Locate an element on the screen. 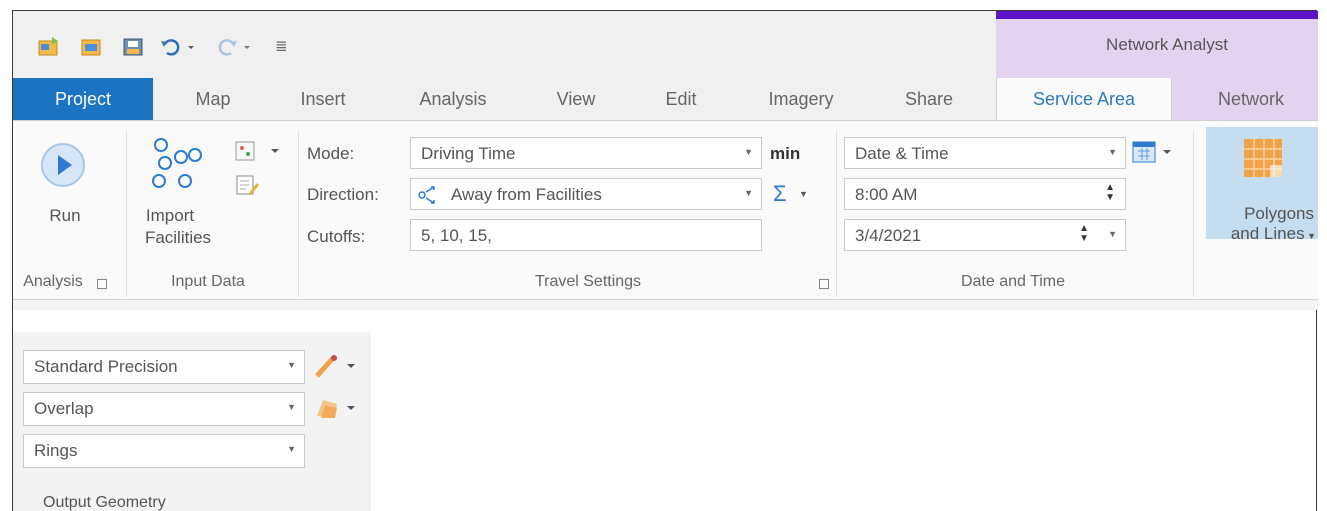 The width and height of the screenshot is (1327, 511). calendar-dropdown is located at coordinates (1154, 152).